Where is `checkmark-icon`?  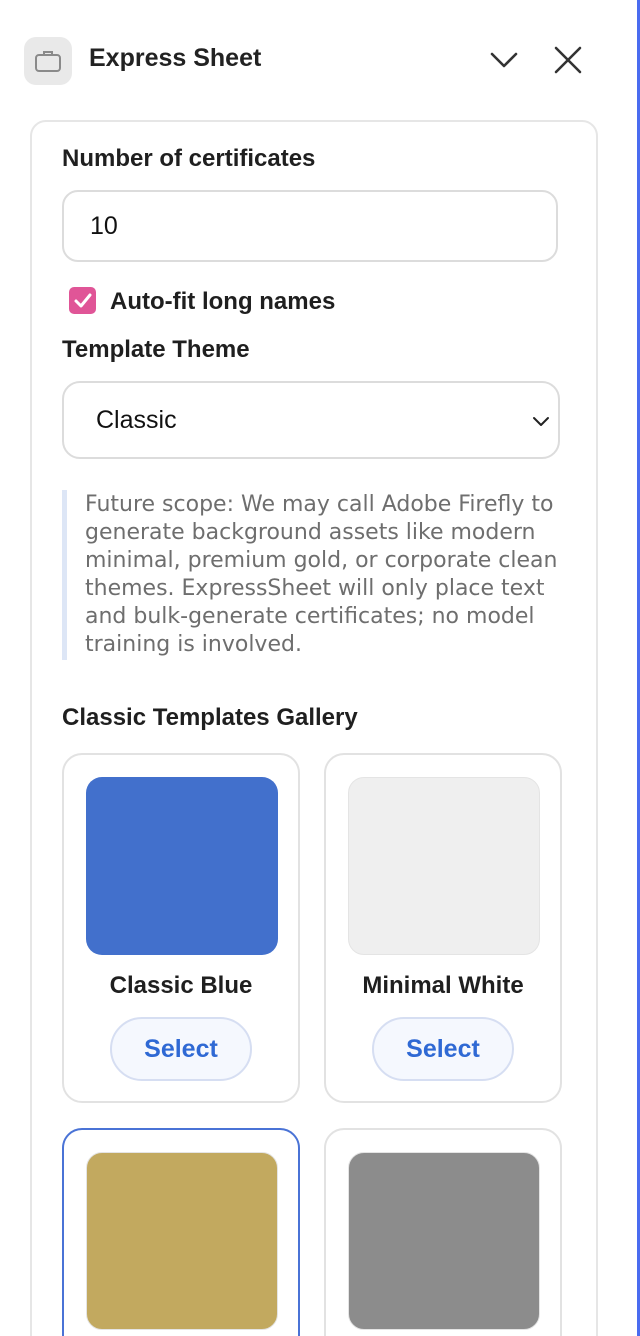
checkmark-icon is located at coordinates (82, 300).